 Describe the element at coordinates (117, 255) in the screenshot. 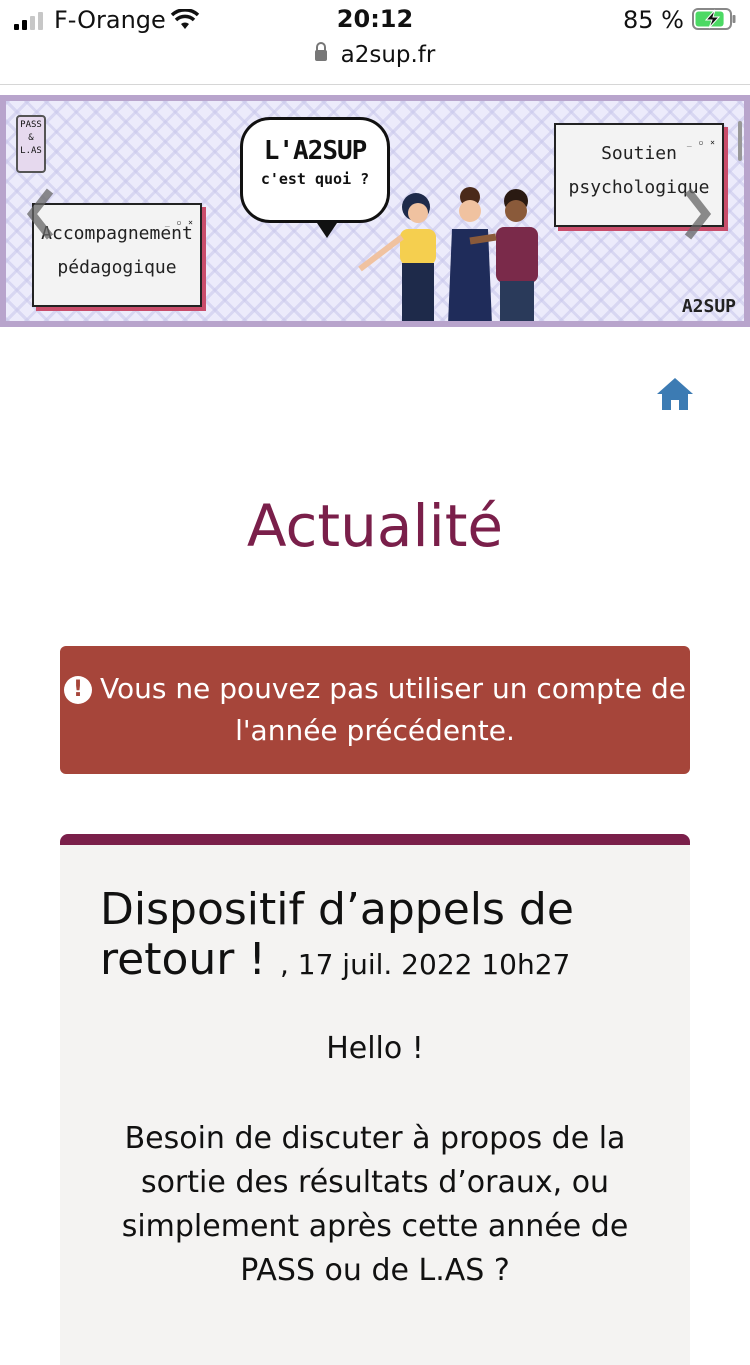

I see `card-accompagnement: _ ▫ × Accompagnement pédagogique` at that location.